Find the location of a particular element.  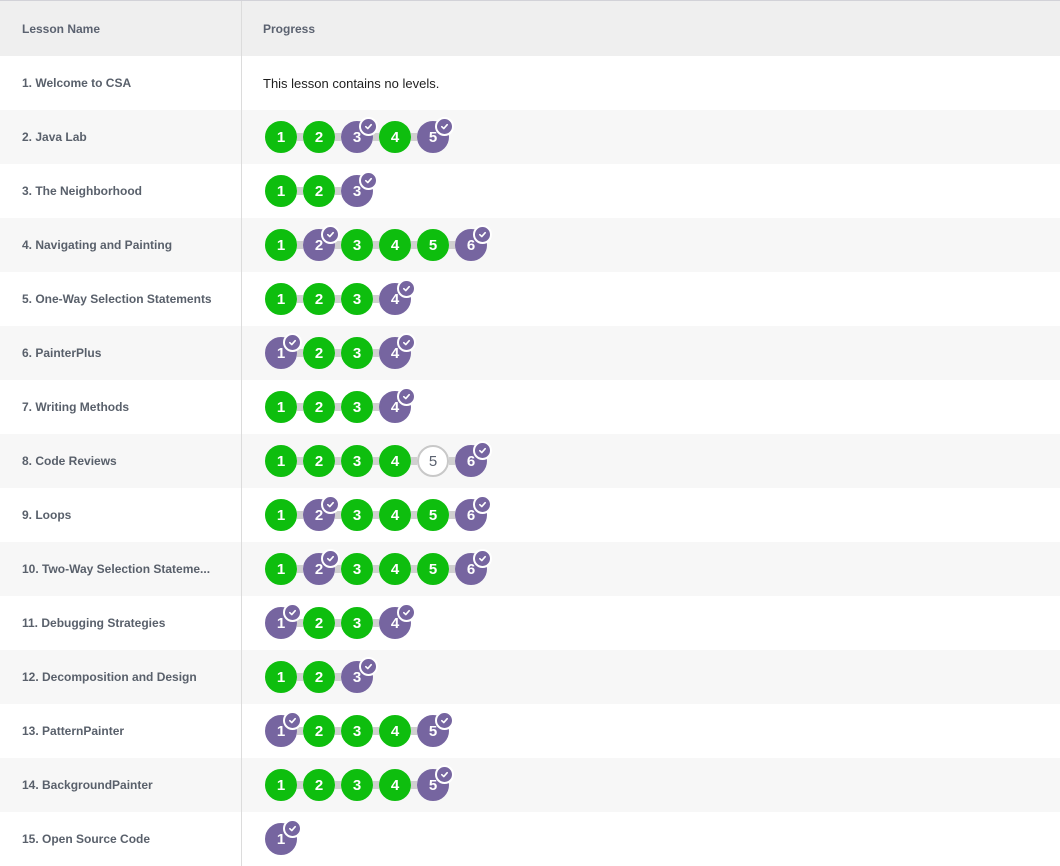

lesson-name: 5. One-Way Selection Statements is located at coordinates (117, 299).